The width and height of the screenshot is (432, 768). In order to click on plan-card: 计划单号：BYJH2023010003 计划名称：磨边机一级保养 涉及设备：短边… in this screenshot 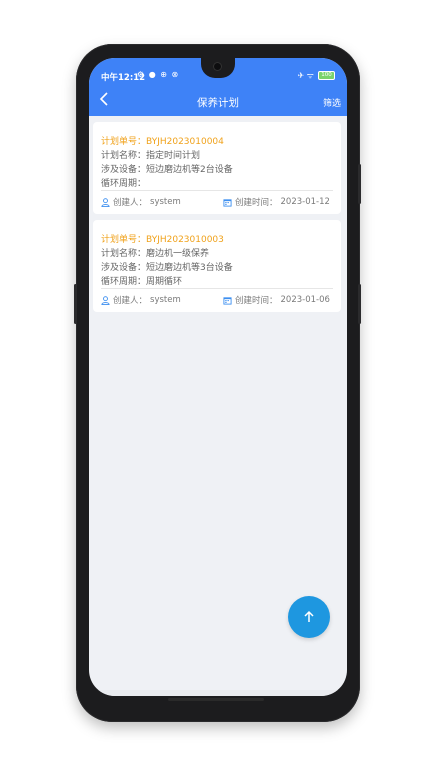, I will do `click(217, 266)`.